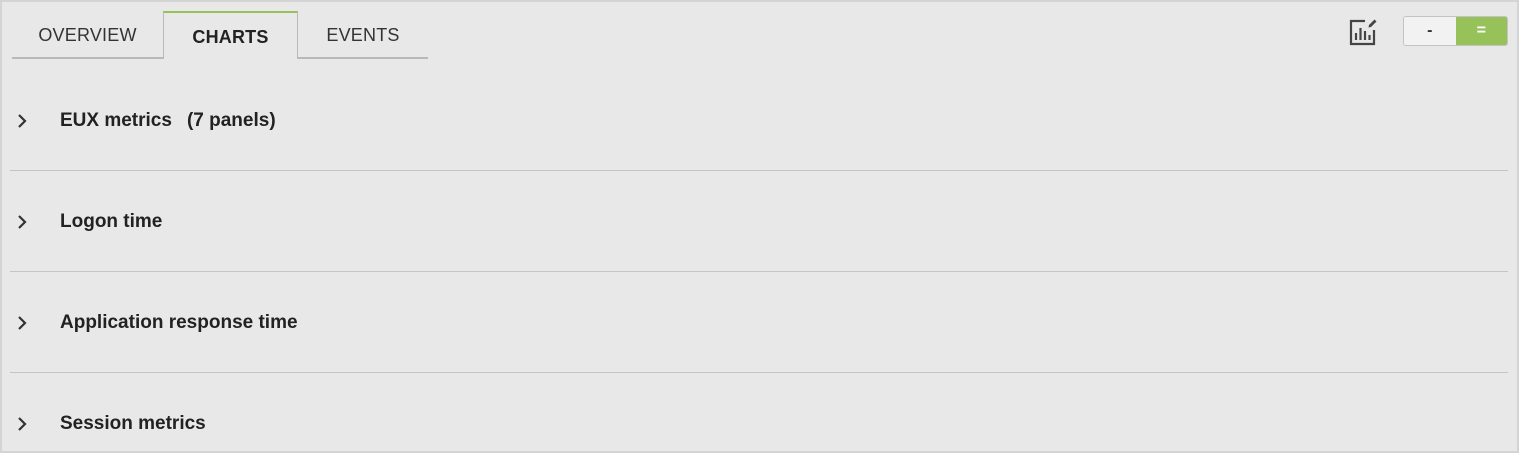 This screenshot has height=453, width=1519. I want to click on section-title: Session metrics, so click(133, 423).